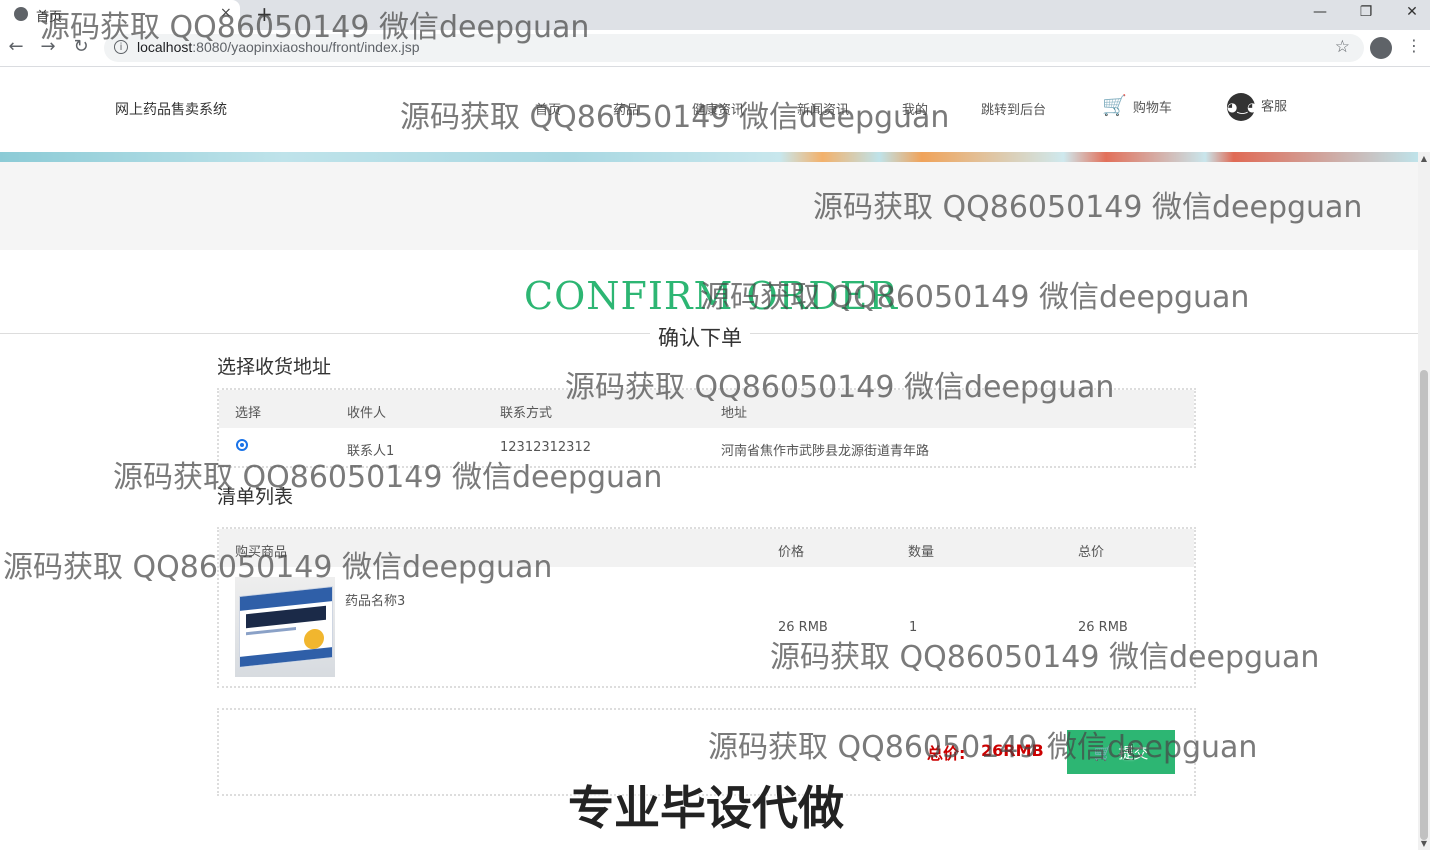 The image size is (1430, 850). What do you see at coordinates (171, 109) in the screenshot?
I see `site-logo: 网上药品售卖系统` at bounding box center [171, 109].